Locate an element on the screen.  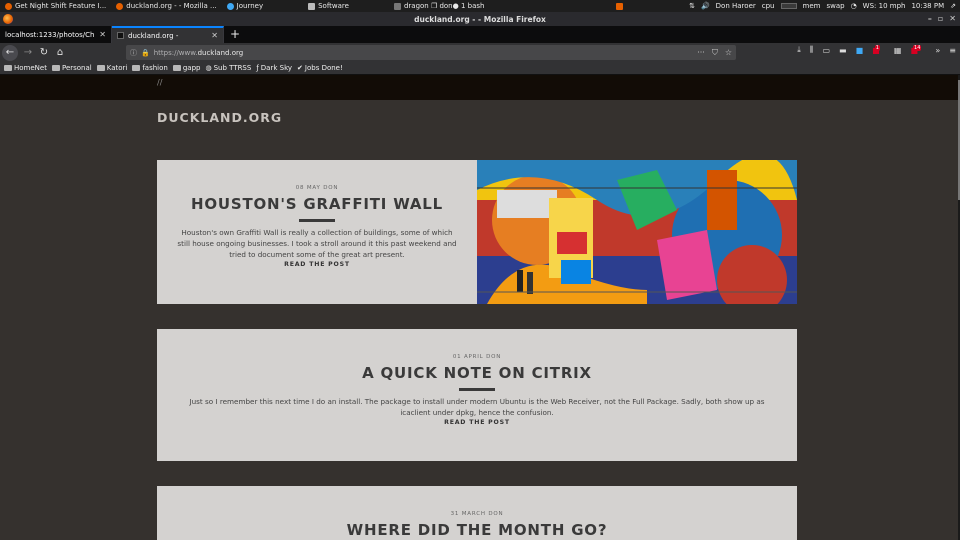
downloads-icon: ⤓ is located at coordinates (799, 50).